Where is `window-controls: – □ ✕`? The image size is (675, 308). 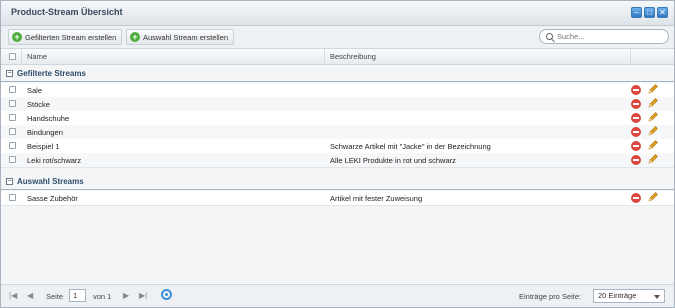 window-controls: – □ ✕ is located at coordinates (649, 12).